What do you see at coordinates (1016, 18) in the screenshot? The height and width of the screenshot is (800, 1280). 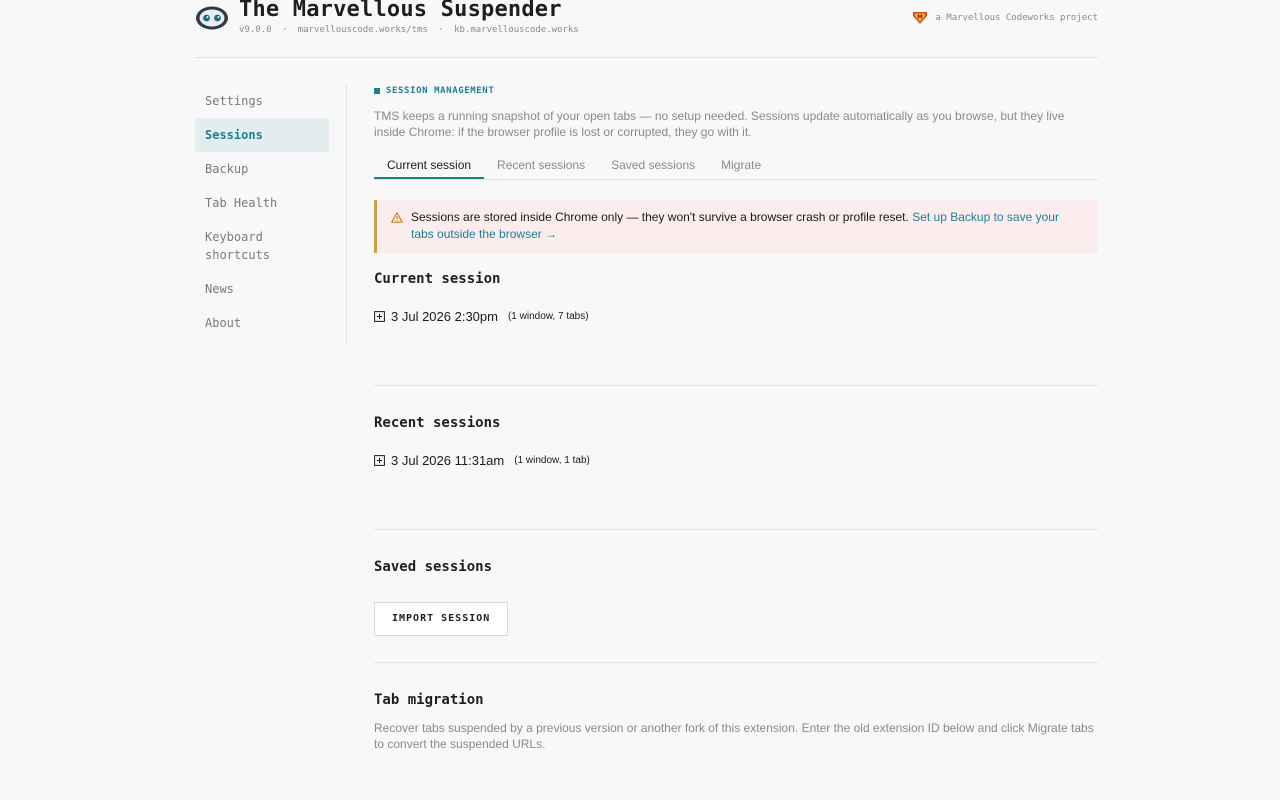 I see `brand-text: a Marvellous Codeworks project` at bounding box center [1016, 18].